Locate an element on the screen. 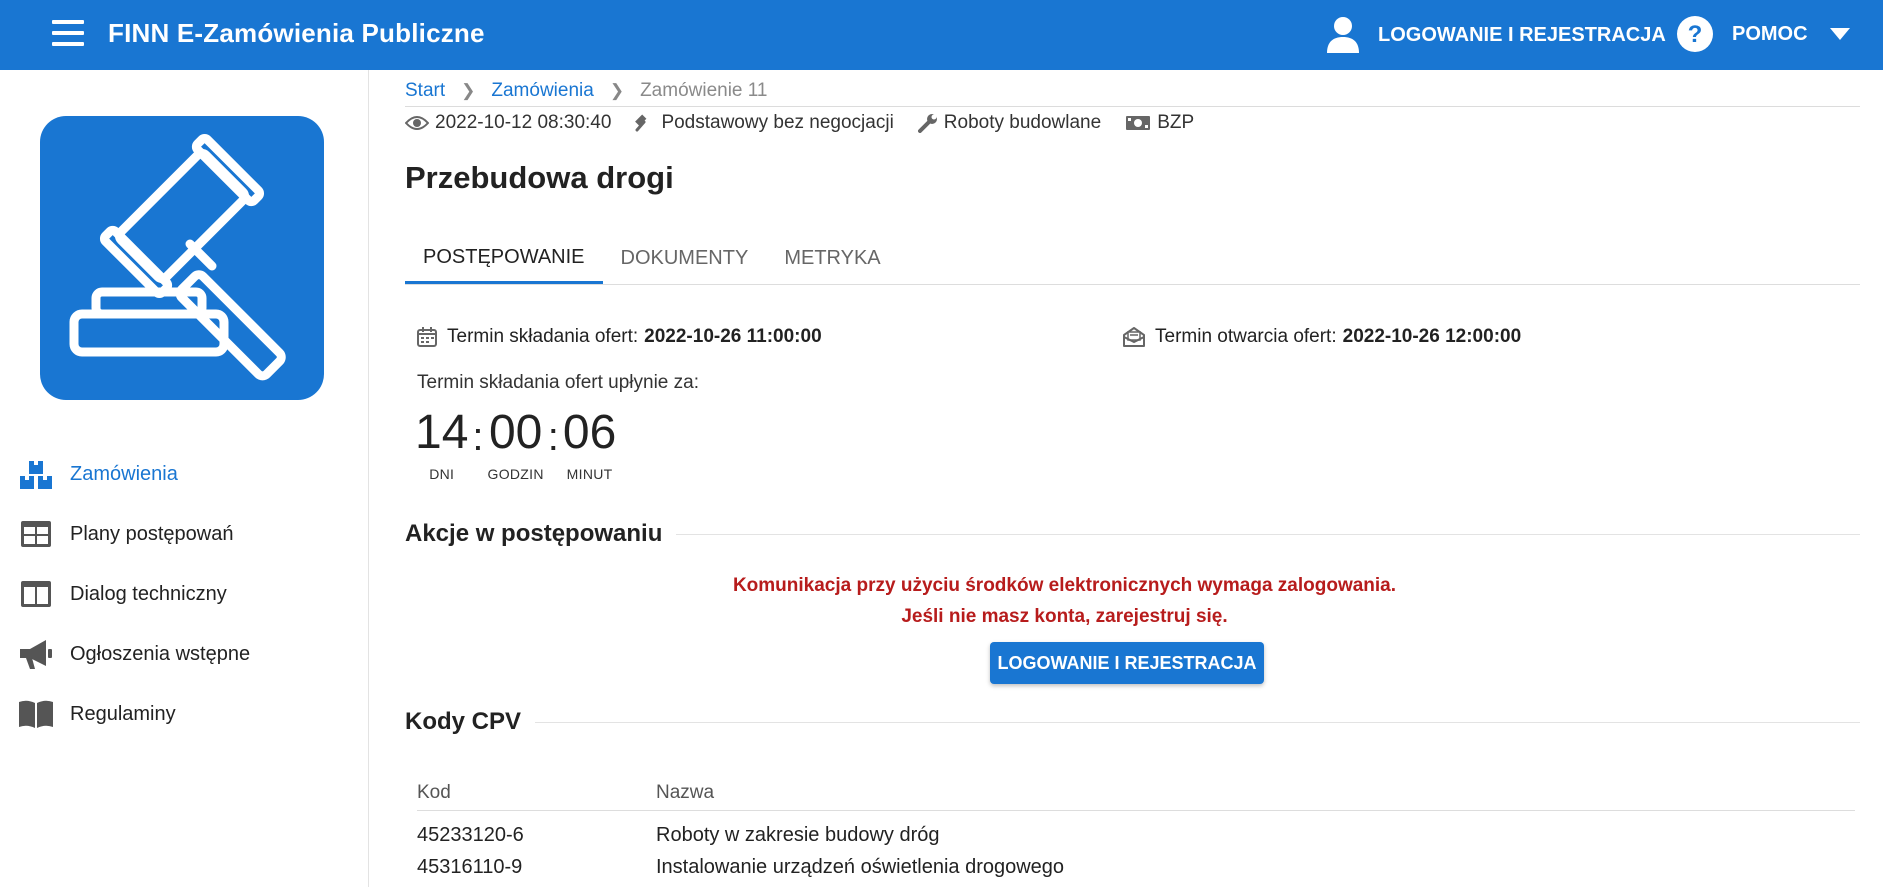  login-register-link: LOGOWANIE I REJESTRACJA is located at coordinates (1496, 35).